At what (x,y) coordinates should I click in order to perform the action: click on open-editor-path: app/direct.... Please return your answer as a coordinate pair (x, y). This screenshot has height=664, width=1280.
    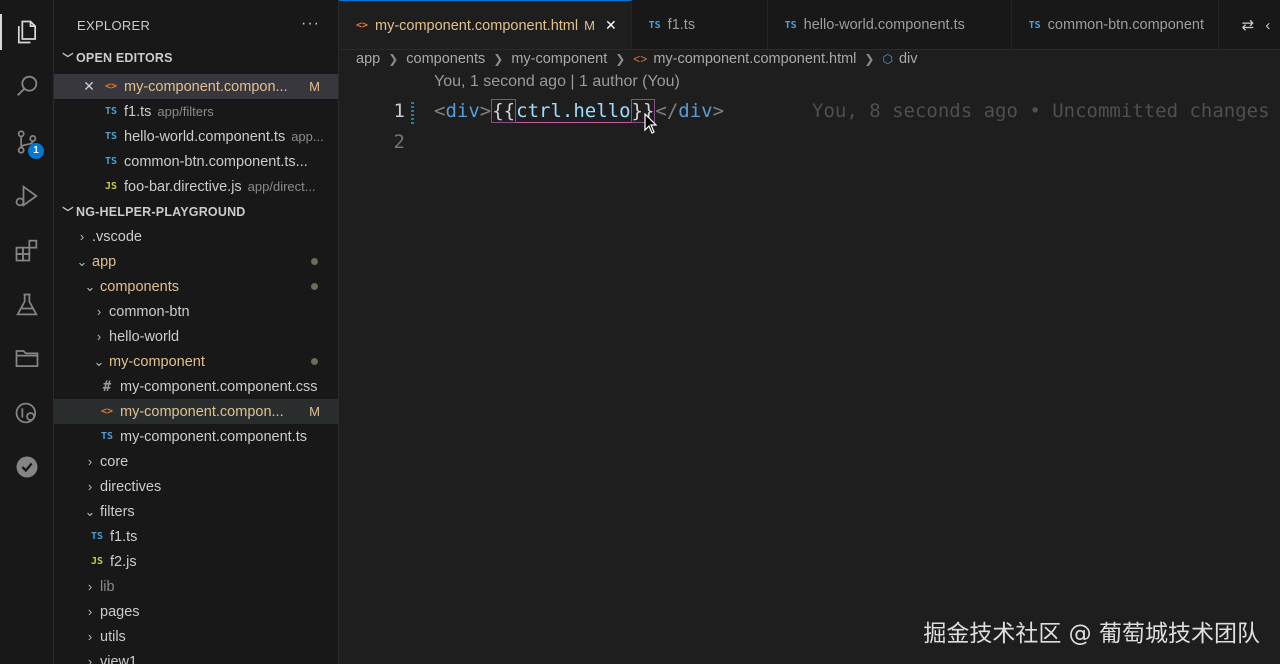
    Looking at the image, I should click on (281, 186).